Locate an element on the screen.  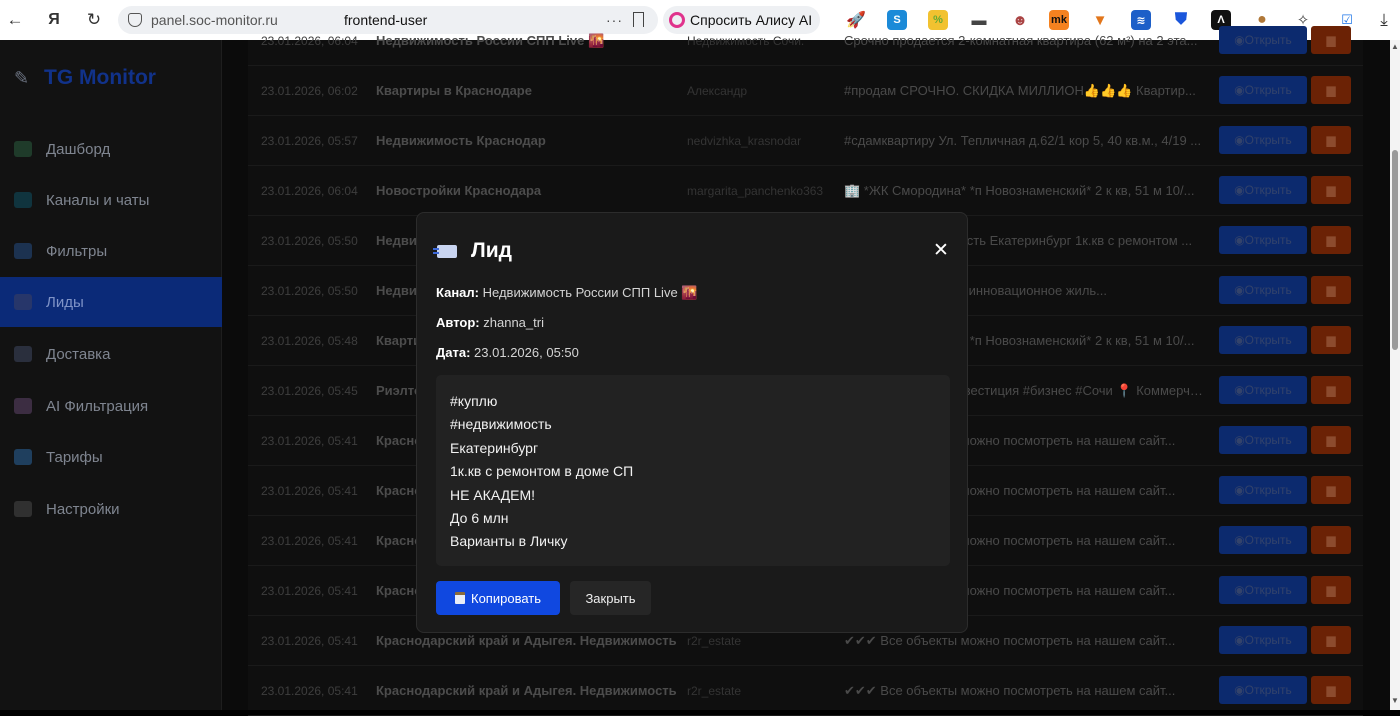
sidebar-item-1: Каналы и чаты is located at coordinates (111, 200).